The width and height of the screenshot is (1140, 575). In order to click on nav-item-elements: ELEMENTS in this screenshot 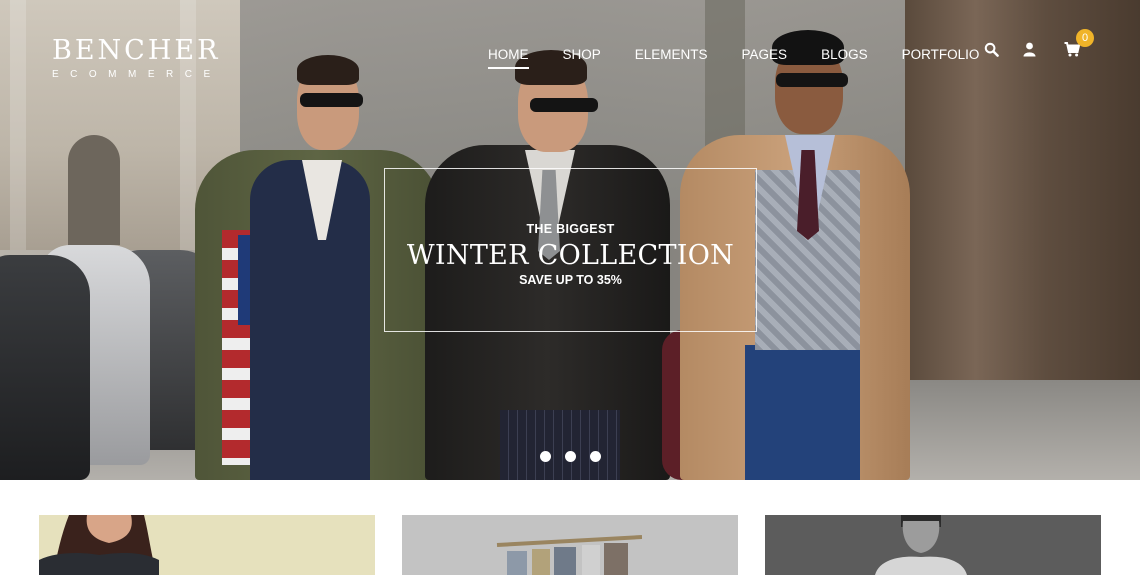, I will do `click(671, 56)`.